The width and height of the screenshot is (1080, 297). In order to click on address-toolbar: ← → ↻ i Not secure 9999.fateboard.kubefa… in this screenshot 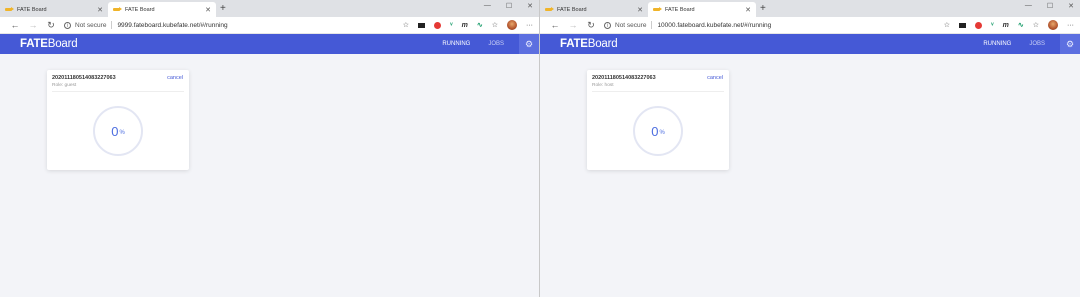, I will do `click(269, 25)`.